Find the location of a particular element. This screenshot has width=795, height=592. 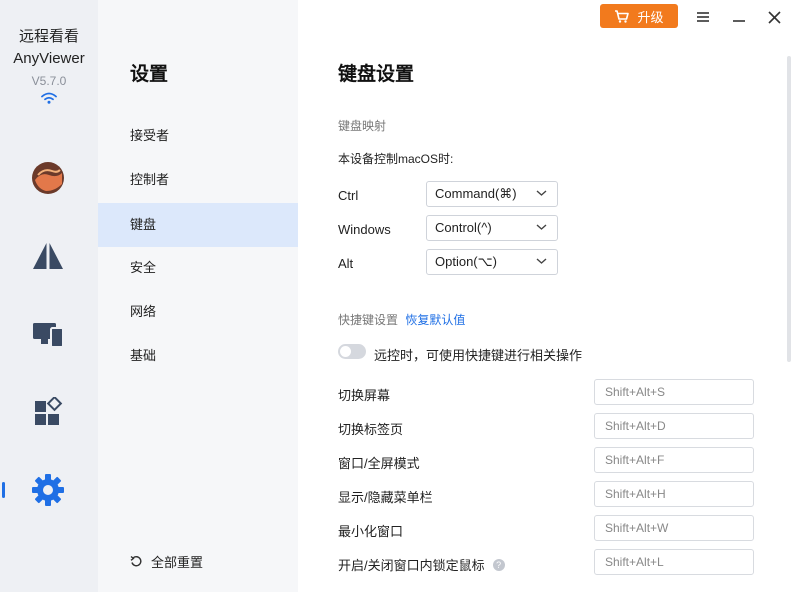

shortcut-label-text: 开启/关闭窗口内锁定鼠标 is located at coordinates (411, 565).